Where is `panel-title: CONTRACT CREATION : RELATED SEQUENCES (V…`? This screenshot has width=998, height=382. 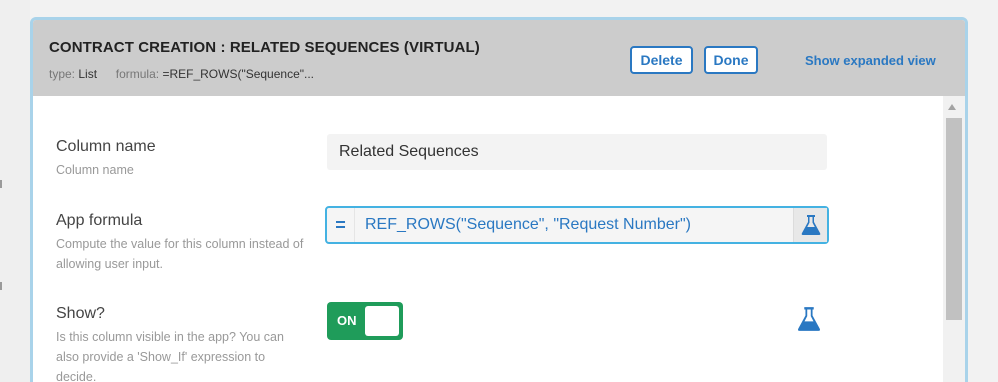
panel-title: CONTRACT CREATION : RELATED SEQUENCES (V… is located at coordinates (264, 47).